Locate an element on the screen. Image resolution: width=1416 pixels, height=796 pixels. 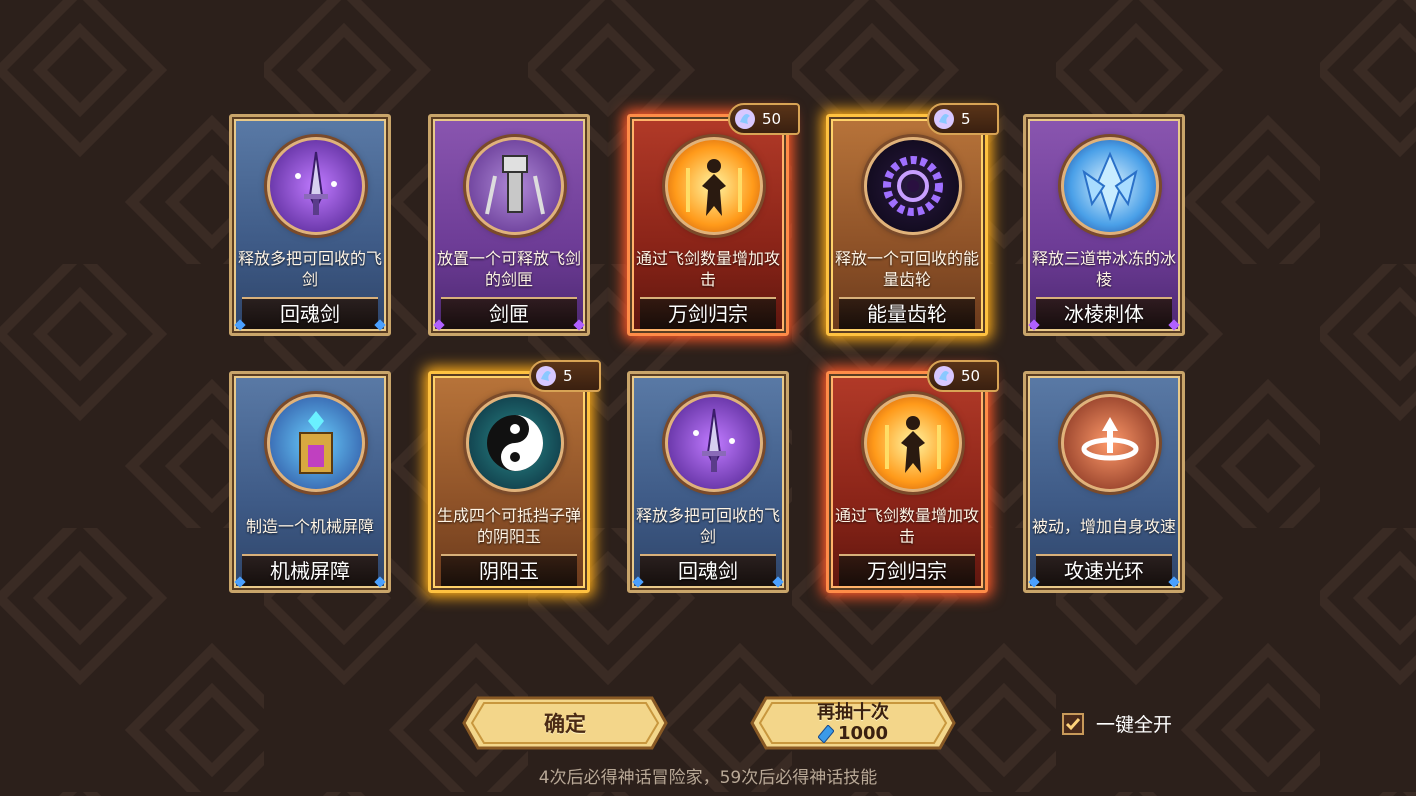
card-description: 生成四个可抵挡子弹的阴阳玉 is located at coordinates (509, 526).